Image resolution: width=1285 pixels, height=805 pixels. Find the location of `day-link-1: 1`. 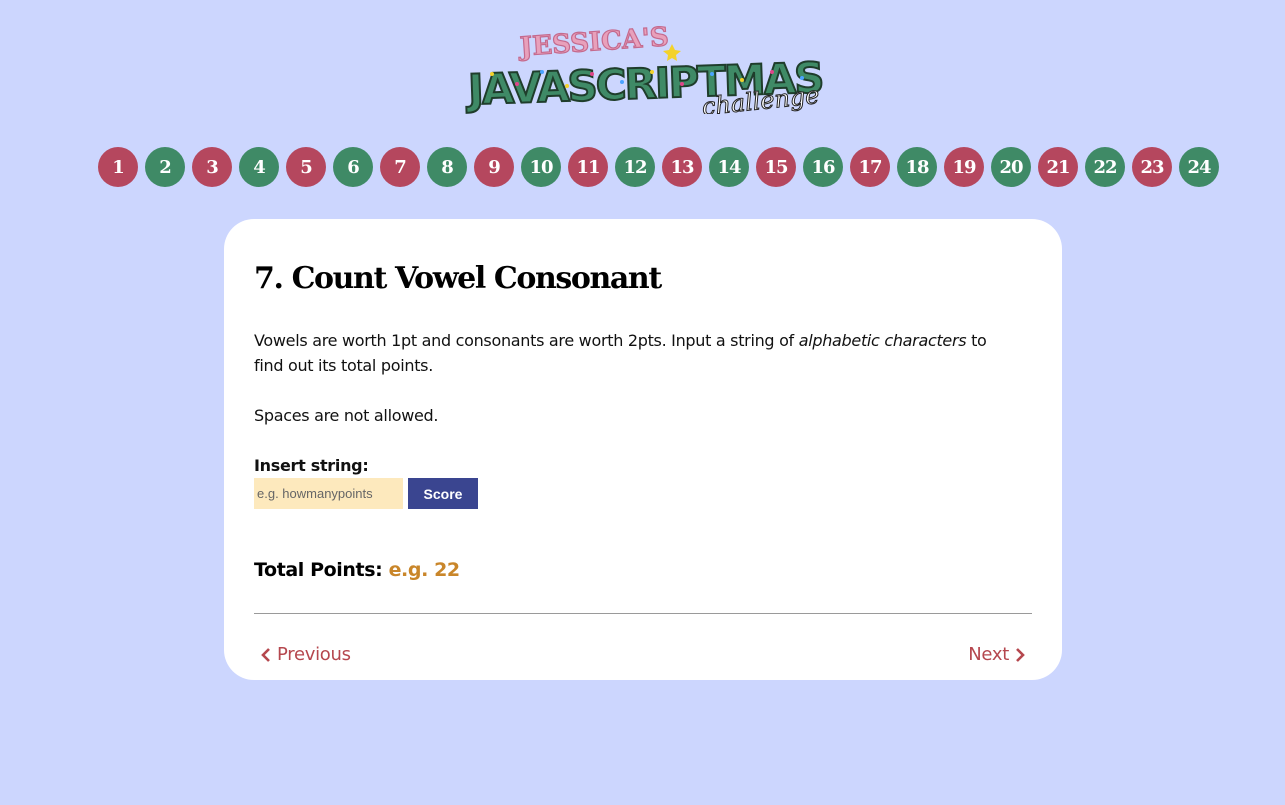

day-link-1: 1 is located at coordinates (118, 167).